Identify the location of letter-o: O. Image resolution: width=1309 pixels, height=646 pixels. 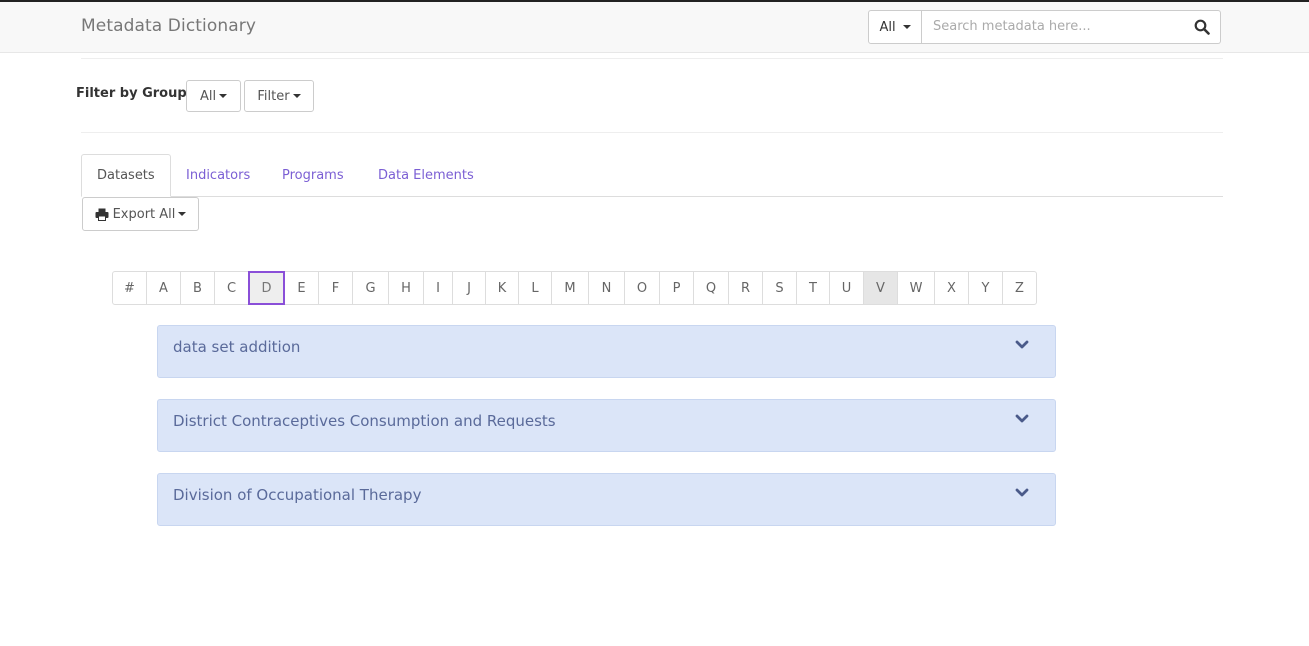
(642, 288).